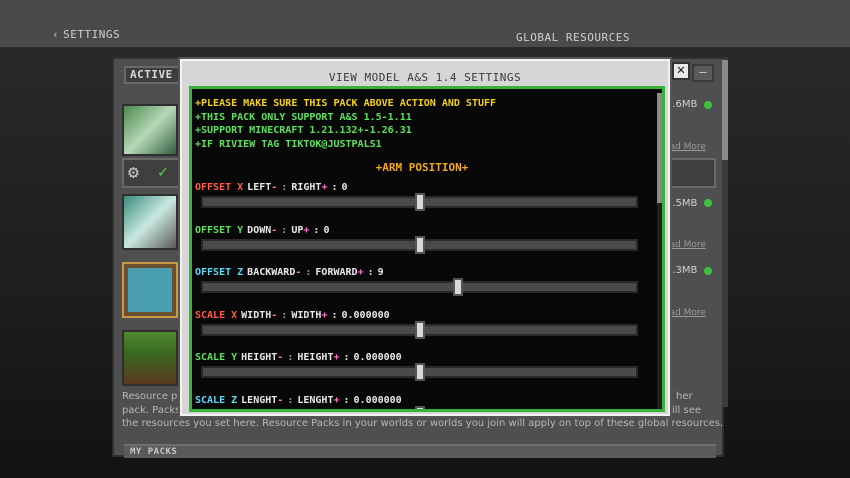  I want to click on slider-label: SCALE Y HEIGHT-: HEIGHT+:0.000000, so click(300, 357).